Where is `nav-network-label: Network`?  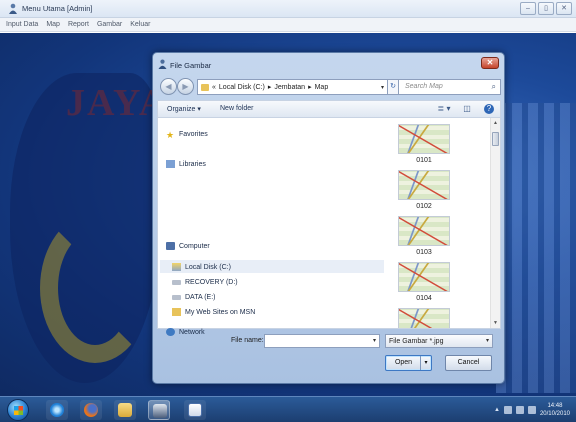
nav-network-label: Network is located at coordinates (192, 332).